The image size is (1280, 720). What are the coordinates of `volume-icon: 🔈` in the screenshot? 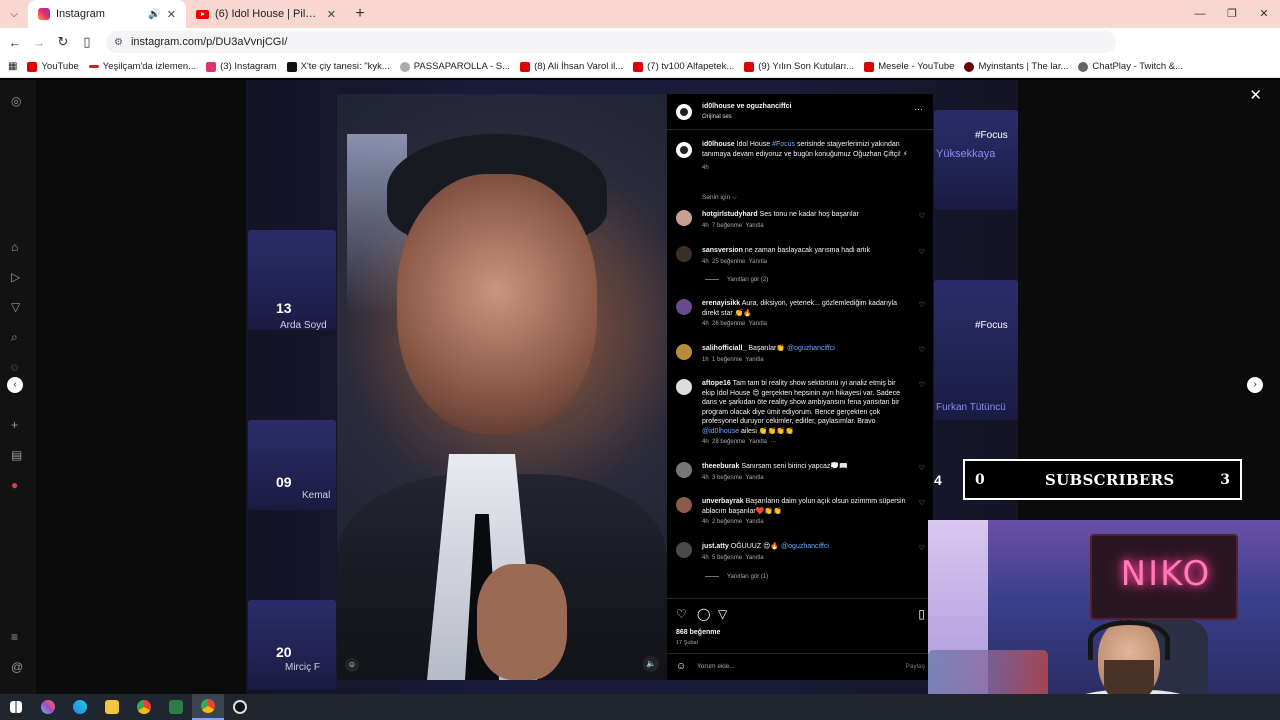 It's located at (651, 664).